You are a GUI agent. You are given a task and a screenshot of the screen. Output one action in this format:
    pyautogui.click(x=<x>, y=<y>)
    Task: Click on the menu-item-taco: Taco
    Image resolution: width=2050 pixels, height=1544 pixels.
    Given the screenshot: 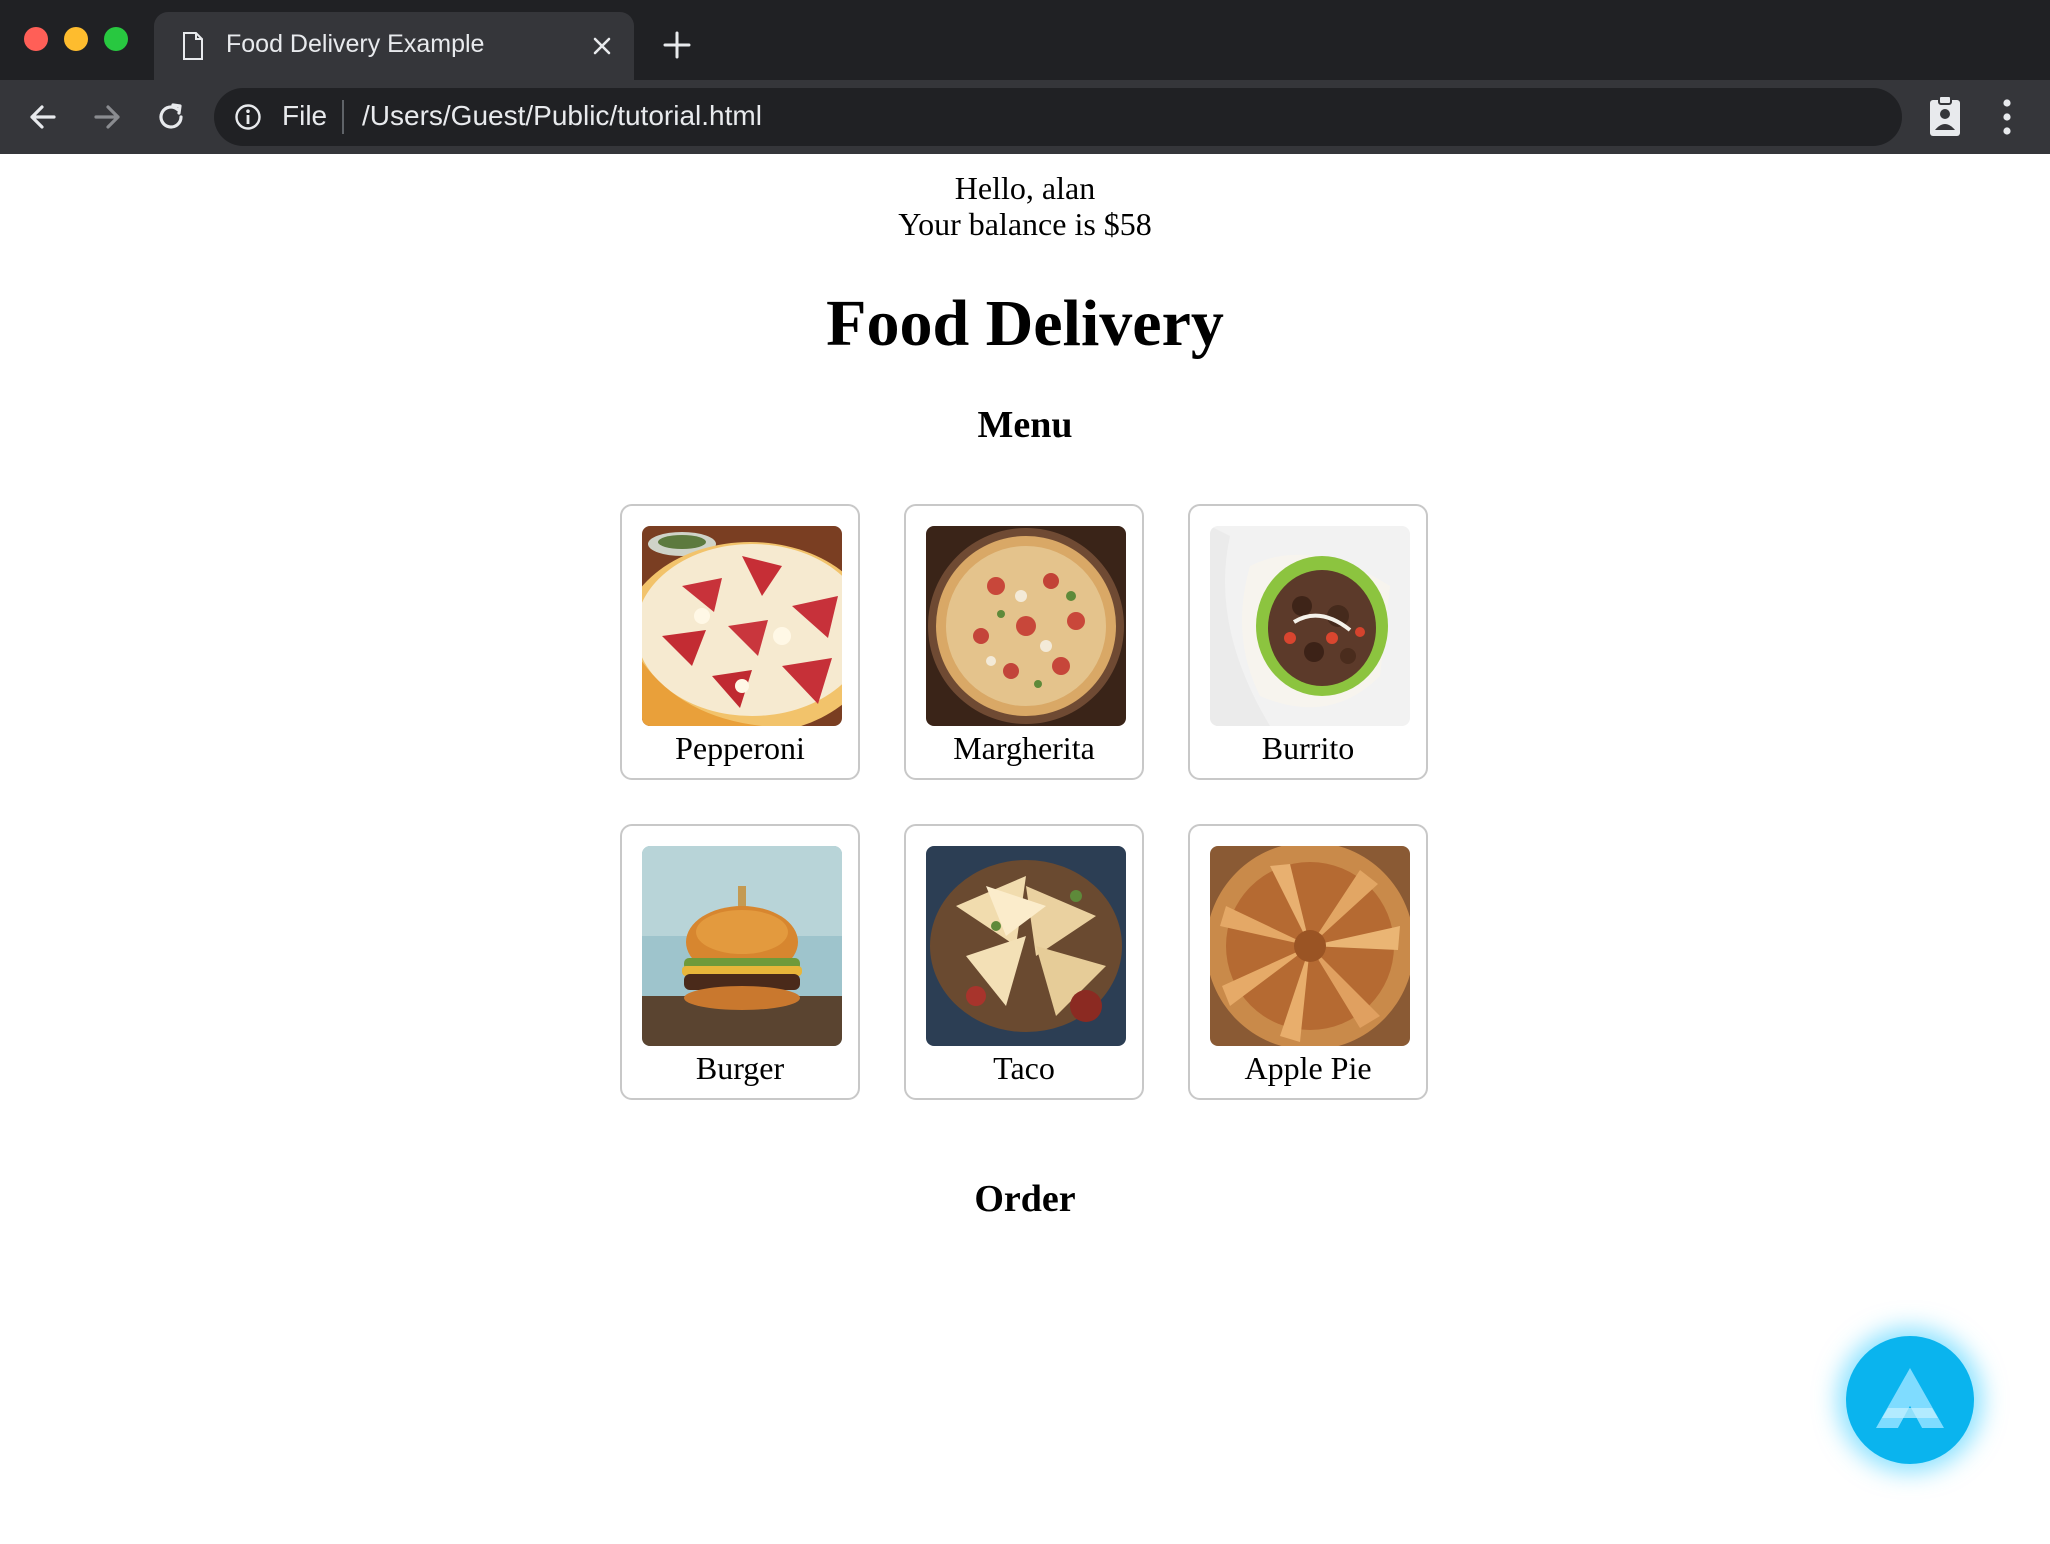 What is the action you would take?
    pyautogui.click(x=1024, y=962)
    